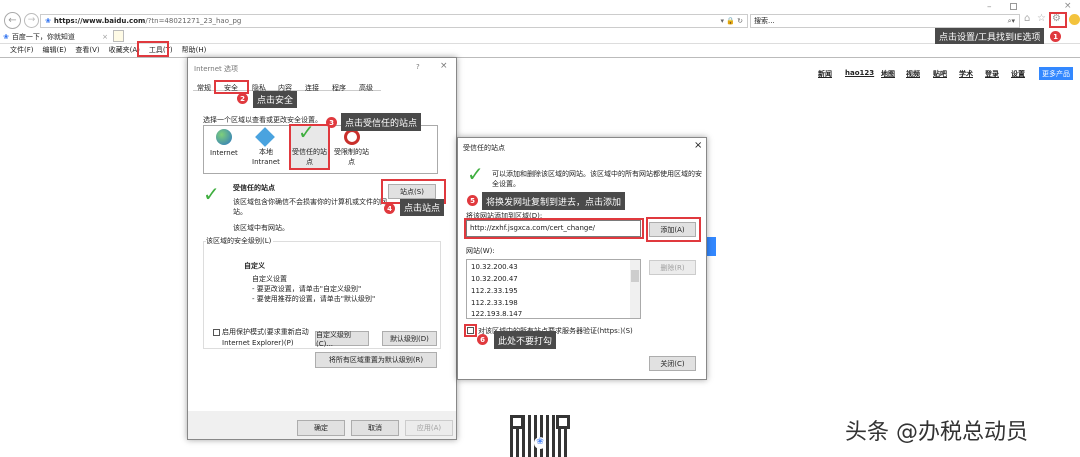 The height and width of the screenshot is (457, 1080). Describe the element at coordinates (936, 432) in the screenshot. I see `watermark: 头条 @办税总动员` at that location.